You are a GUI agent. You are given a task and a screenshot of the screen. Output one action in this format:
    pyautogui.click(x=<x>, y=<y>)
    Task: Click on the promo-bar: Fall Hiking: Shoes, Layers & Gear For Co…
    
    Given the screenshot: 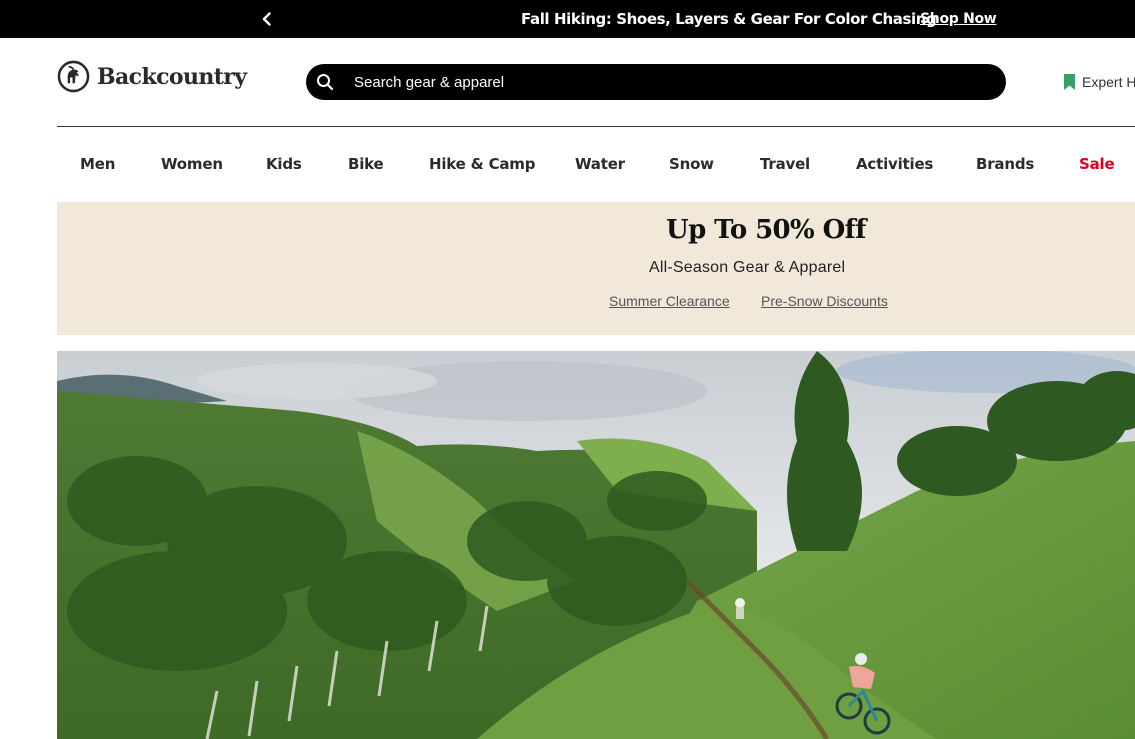 What is the action you would take?
    pyautogui.click(x=567, y=19)
    